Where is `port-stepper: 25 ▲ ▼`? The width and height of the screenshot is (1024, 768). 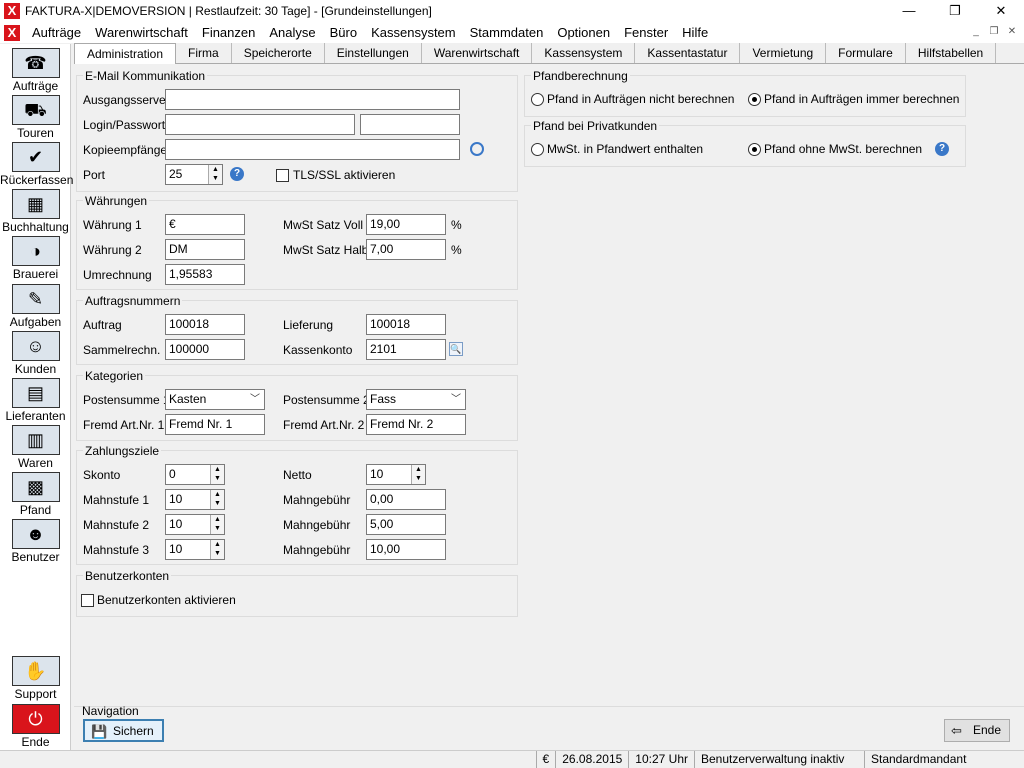
port-stepper: 25 ▲ ▼ is located at coordinates (194, 174).